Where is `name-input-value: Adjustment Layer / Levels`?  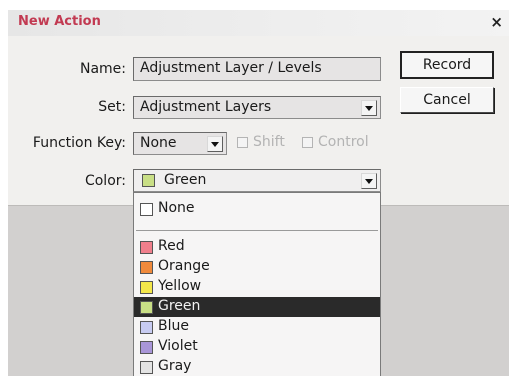
name-input-value: Adjustment Layer / Levels is located at coordinates (231, 68).